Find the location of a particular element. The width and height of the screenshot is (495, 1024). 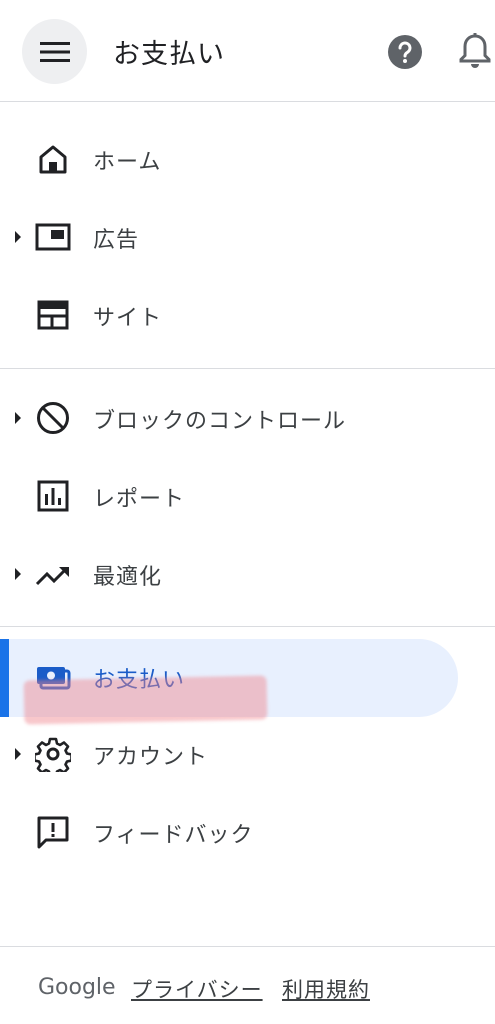

nav-label-optimization: 最適化 is located at coordinates (128, 577).